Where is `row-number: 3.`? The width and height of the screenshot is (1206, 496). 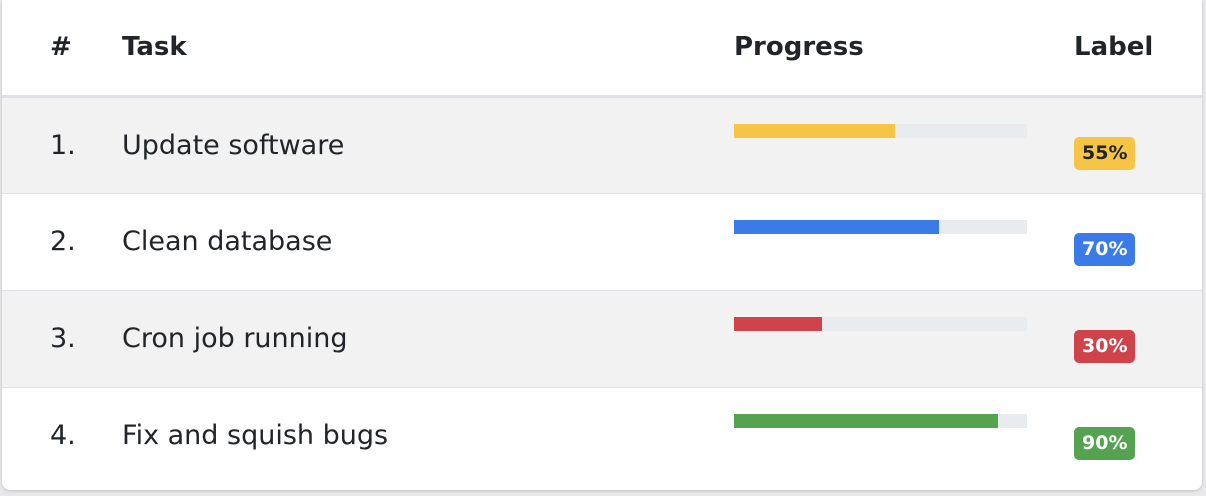
row-number: 3. is located at coordinates (63, 338).